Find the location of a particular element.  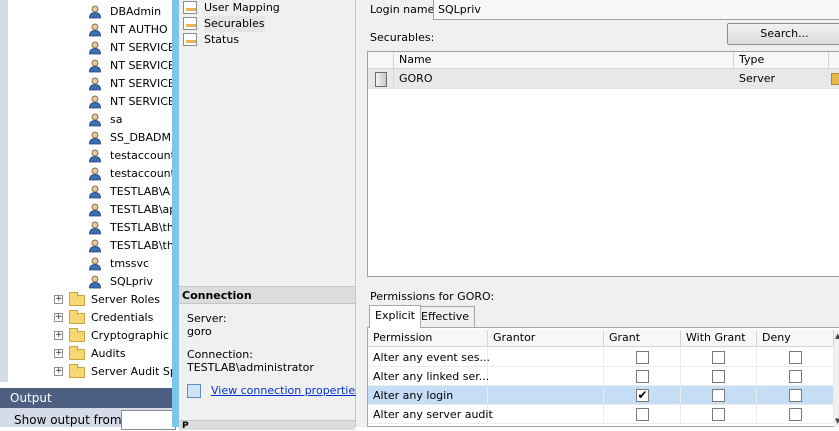

securable-name: GORO is located at coordinates (416, 78).